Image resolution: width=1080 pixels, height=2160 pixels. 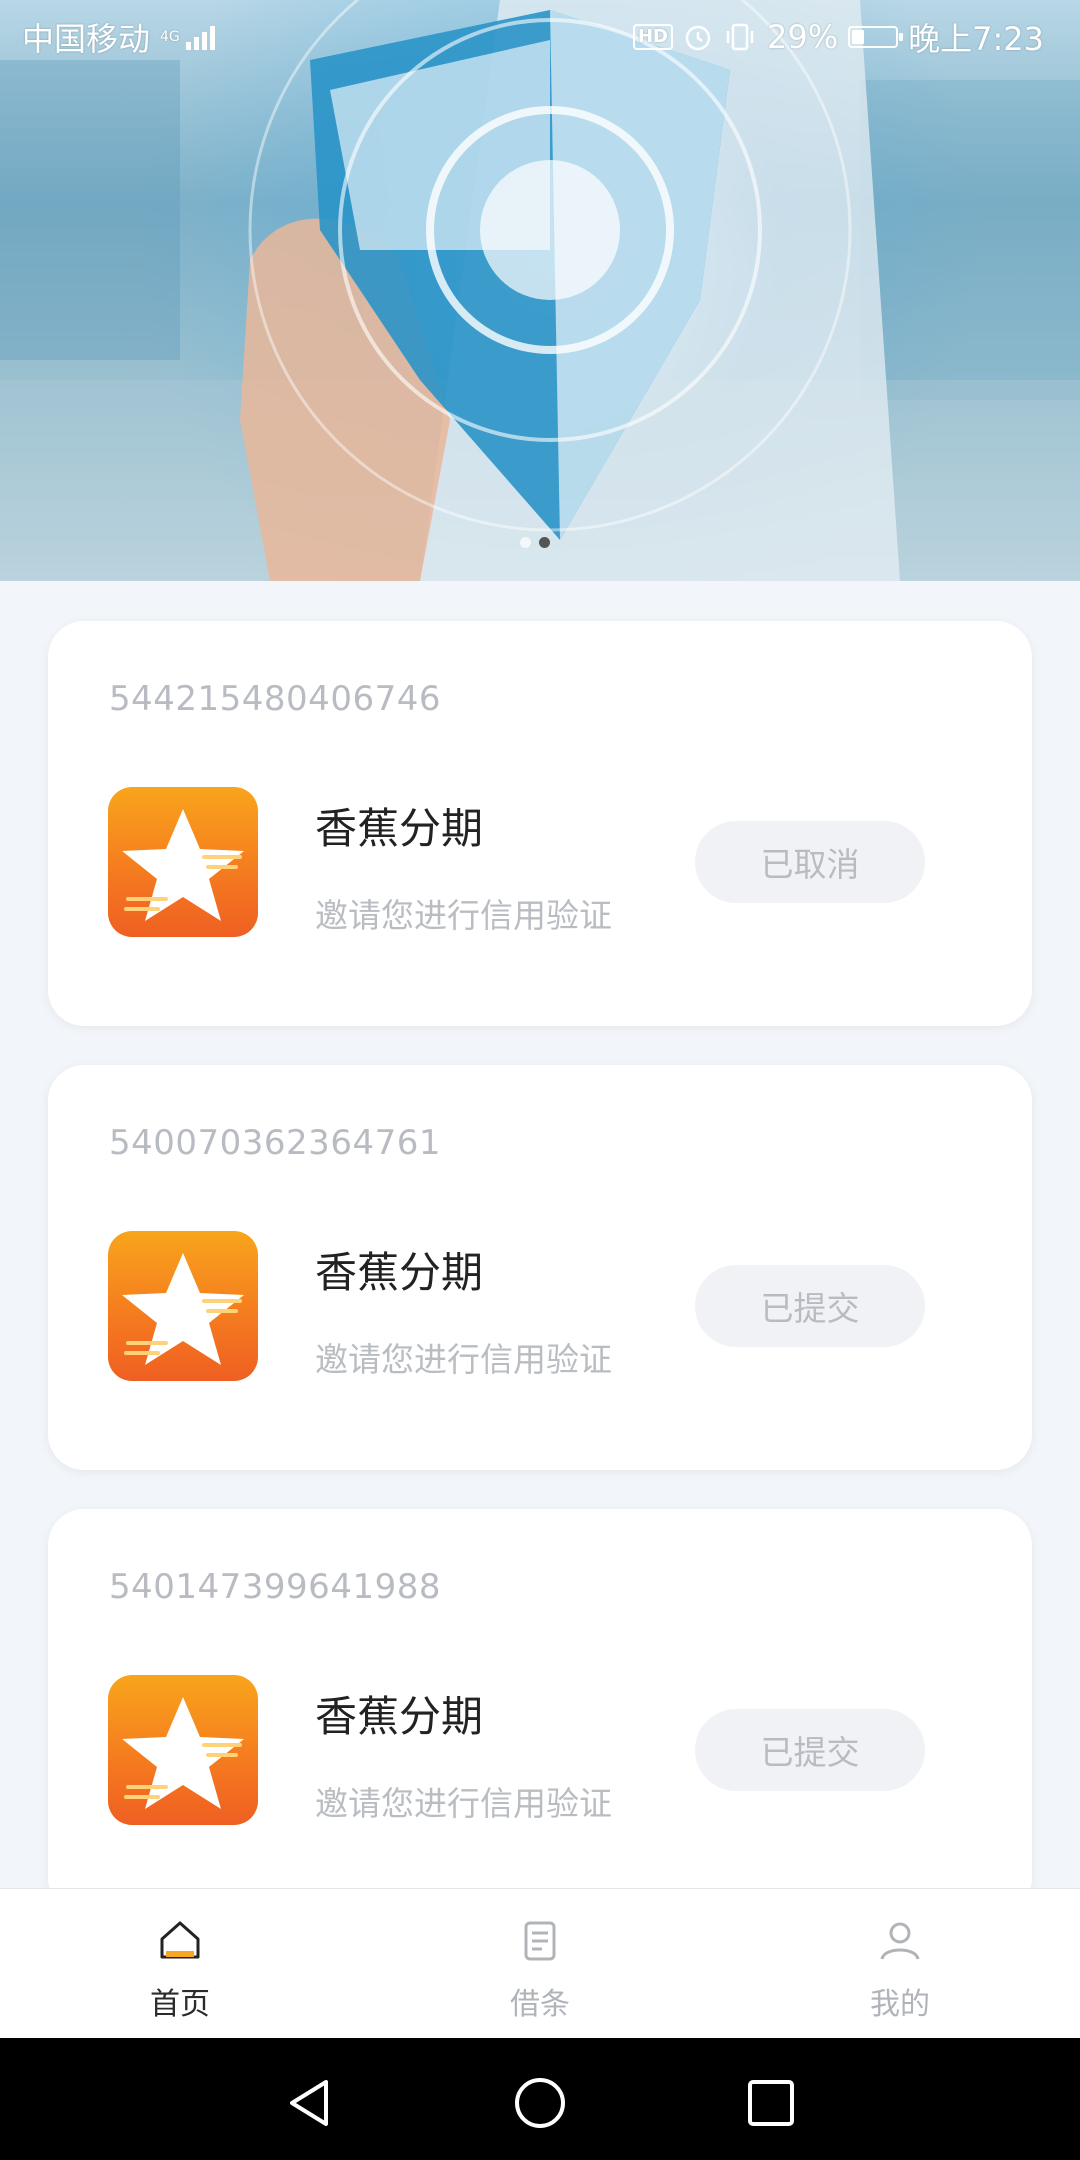 I want to click on order-number: 540147399641988, so click(x=275, y=1587).